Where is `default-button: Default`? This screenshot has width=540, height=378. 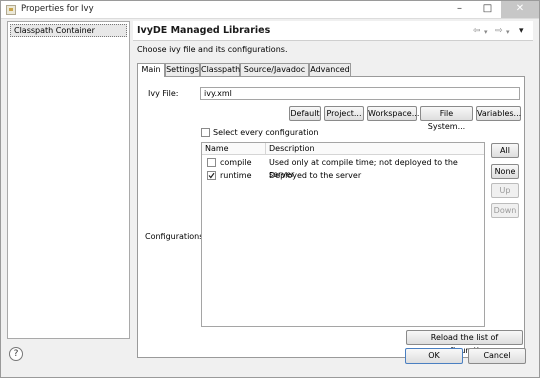
default-button: Default is located at coordinates (305, 113).